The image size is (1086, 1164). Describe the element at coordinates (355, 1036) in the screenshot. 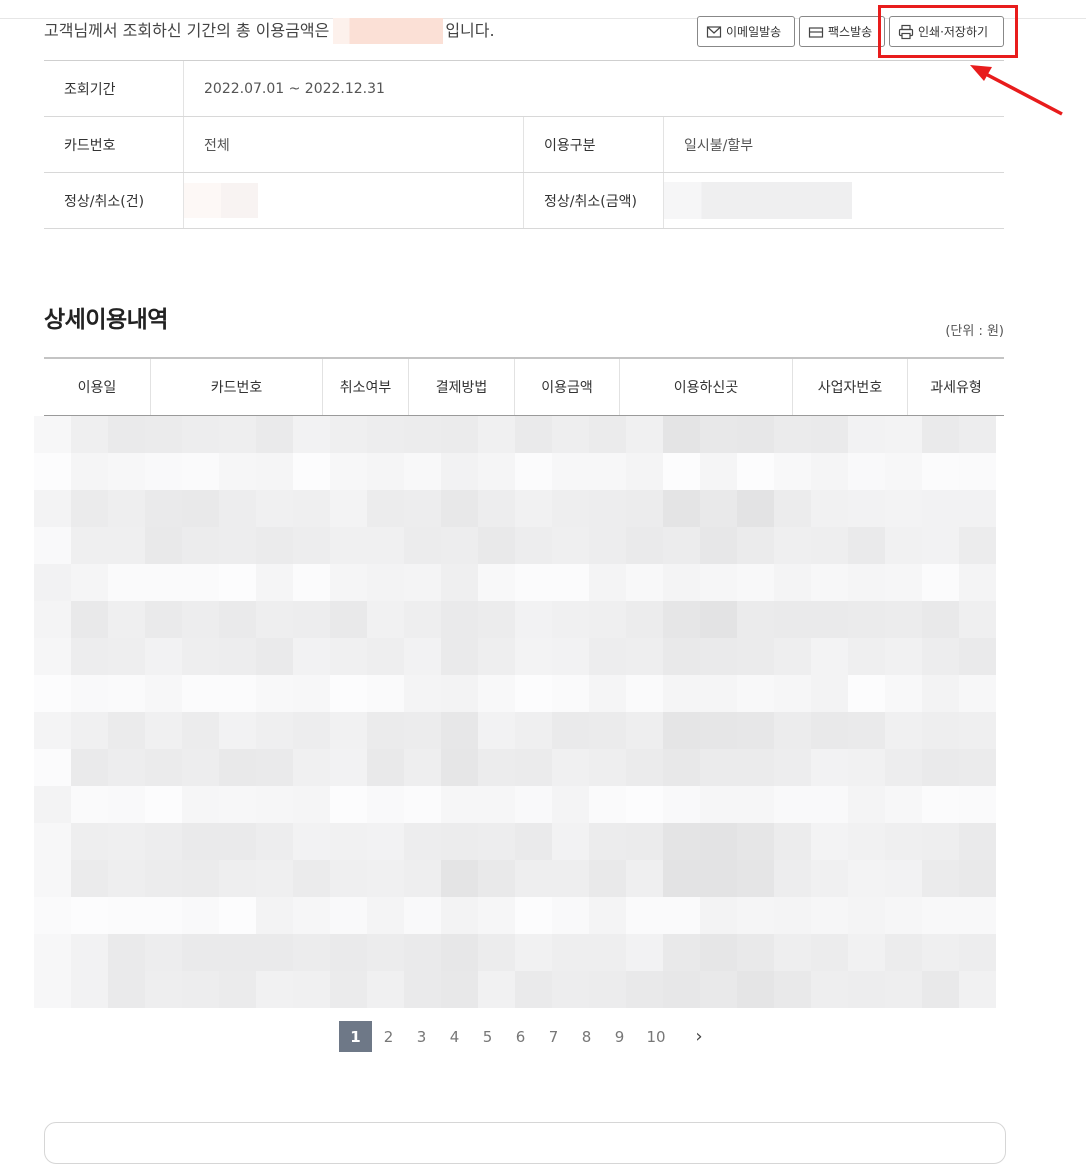

I see `page-1: 1` at that location.